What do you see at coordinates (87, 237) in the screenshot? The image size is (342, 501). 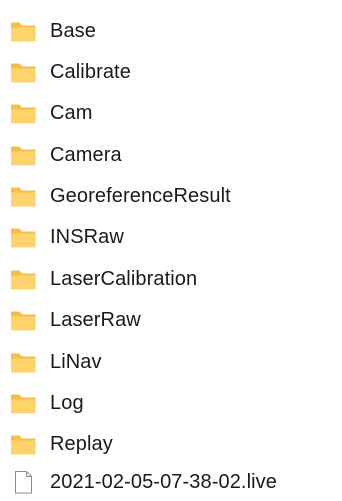 I see `item-label: INSRaw` at bounding box center [87, 237].